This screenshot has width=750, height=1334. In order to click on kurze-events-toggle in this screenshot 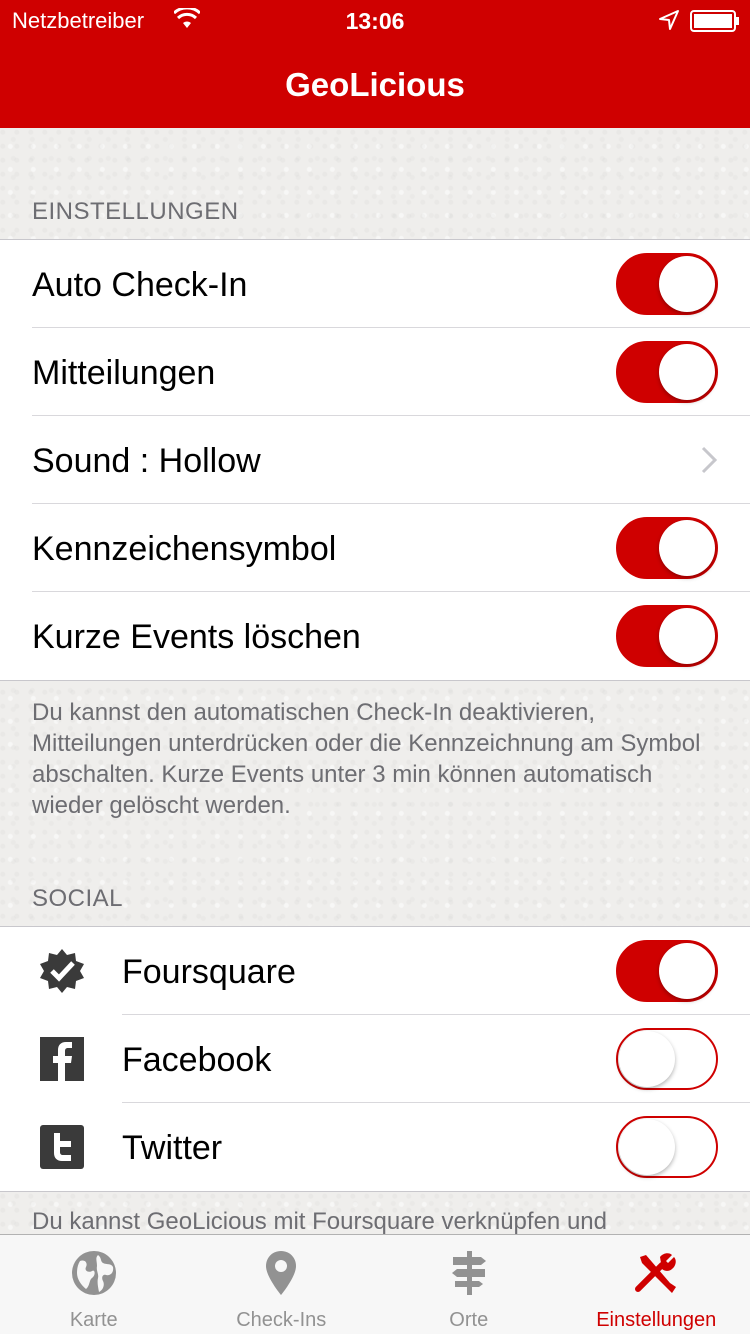, I will do `click(667, 636)`.